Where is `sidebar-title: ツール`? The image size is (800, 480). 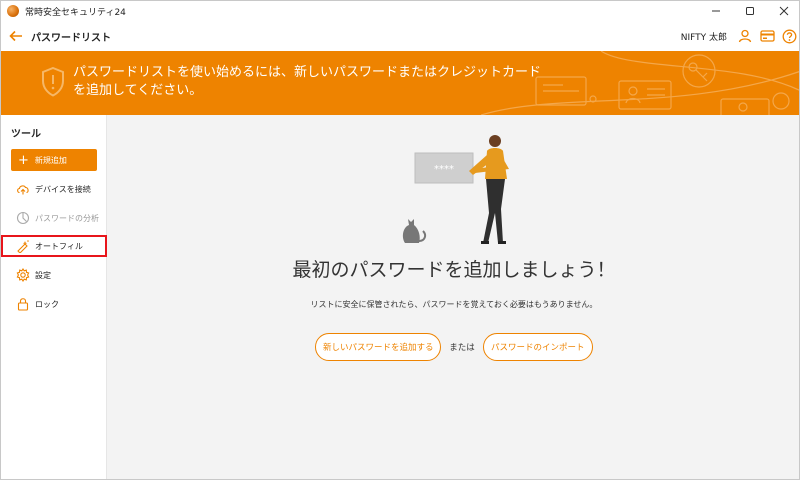 sidebar-title: ツール is located at coordinates (26, 134).